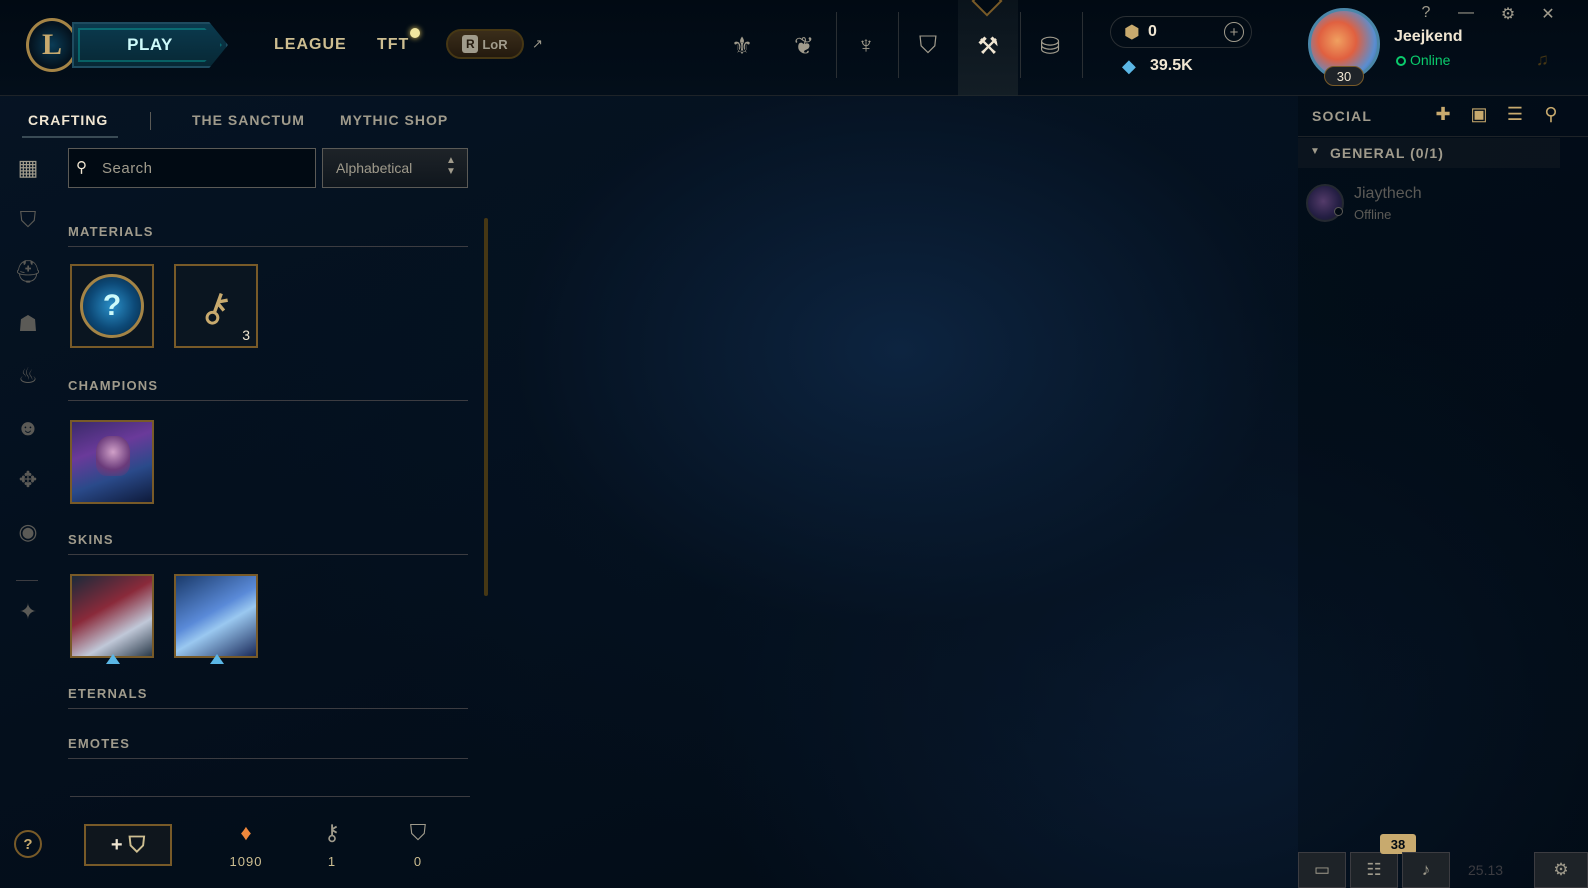 The width and height of the screenshot is (1588, 888). What do you see at coordinates (537, 43) in the screenshot?
I see `external-link-icon: ↗` at bounding box center [537, 43].